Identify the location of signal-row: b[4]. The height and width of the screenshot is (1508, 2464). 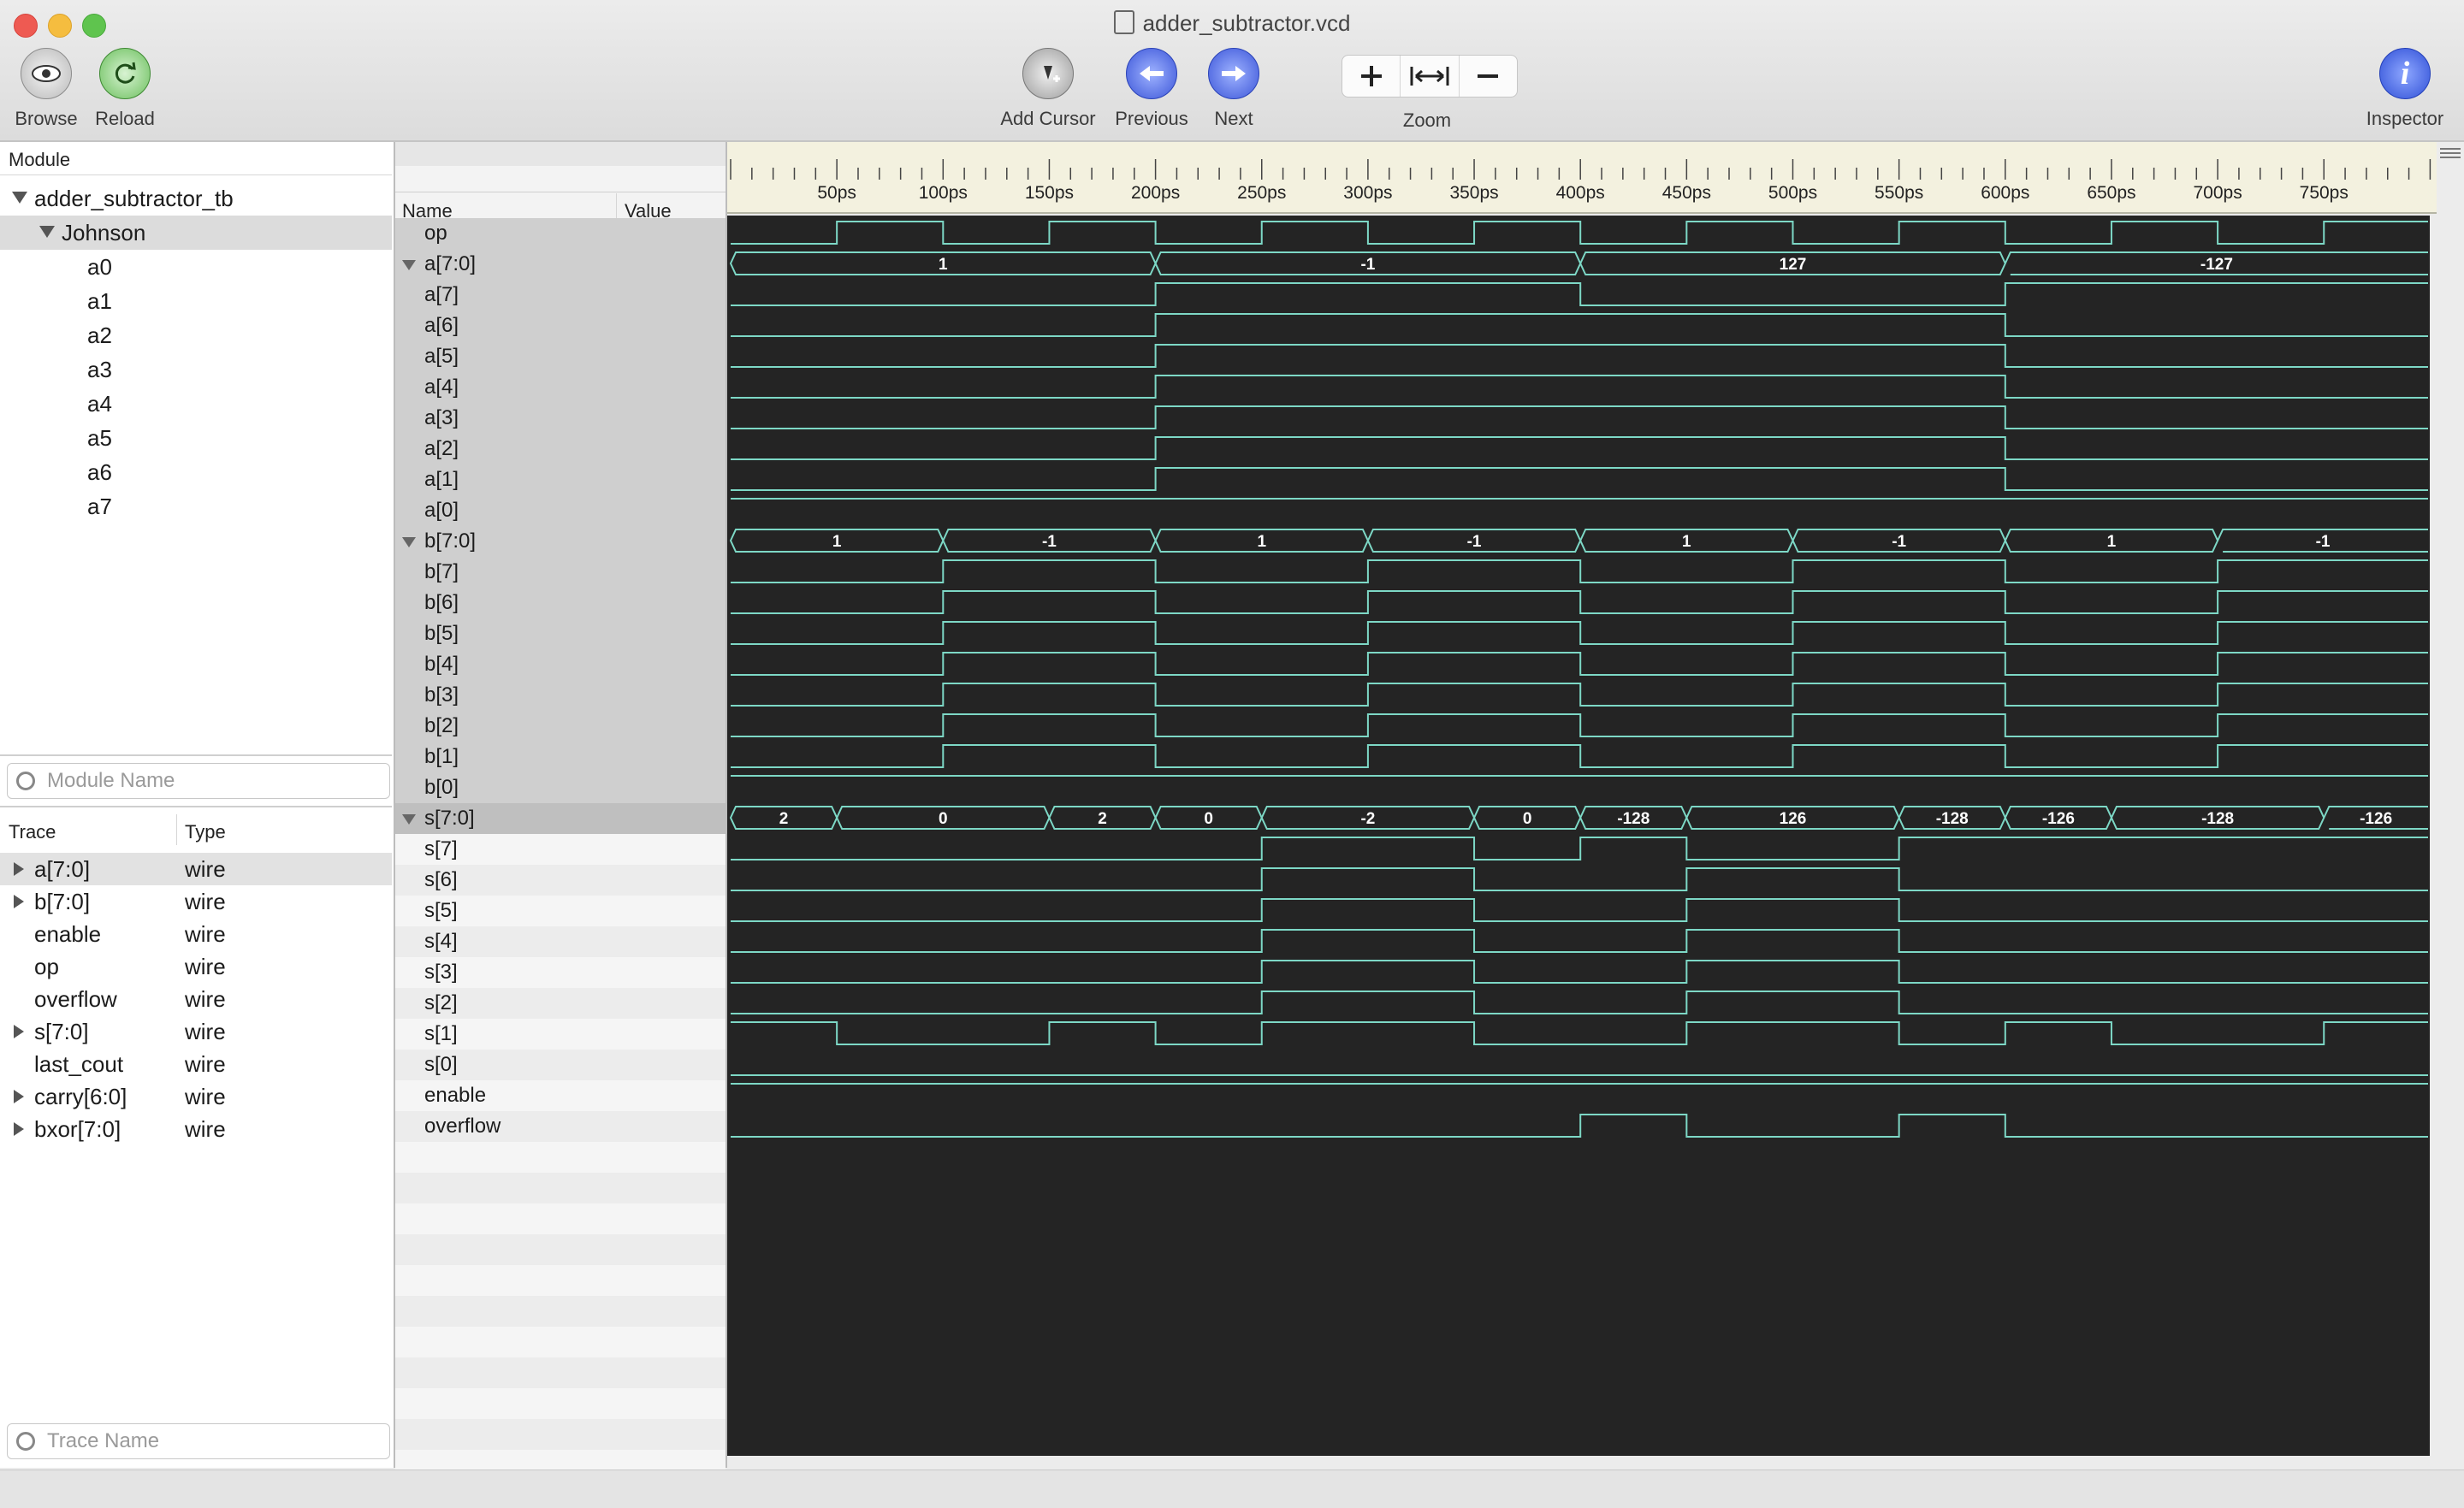
(560, 665).